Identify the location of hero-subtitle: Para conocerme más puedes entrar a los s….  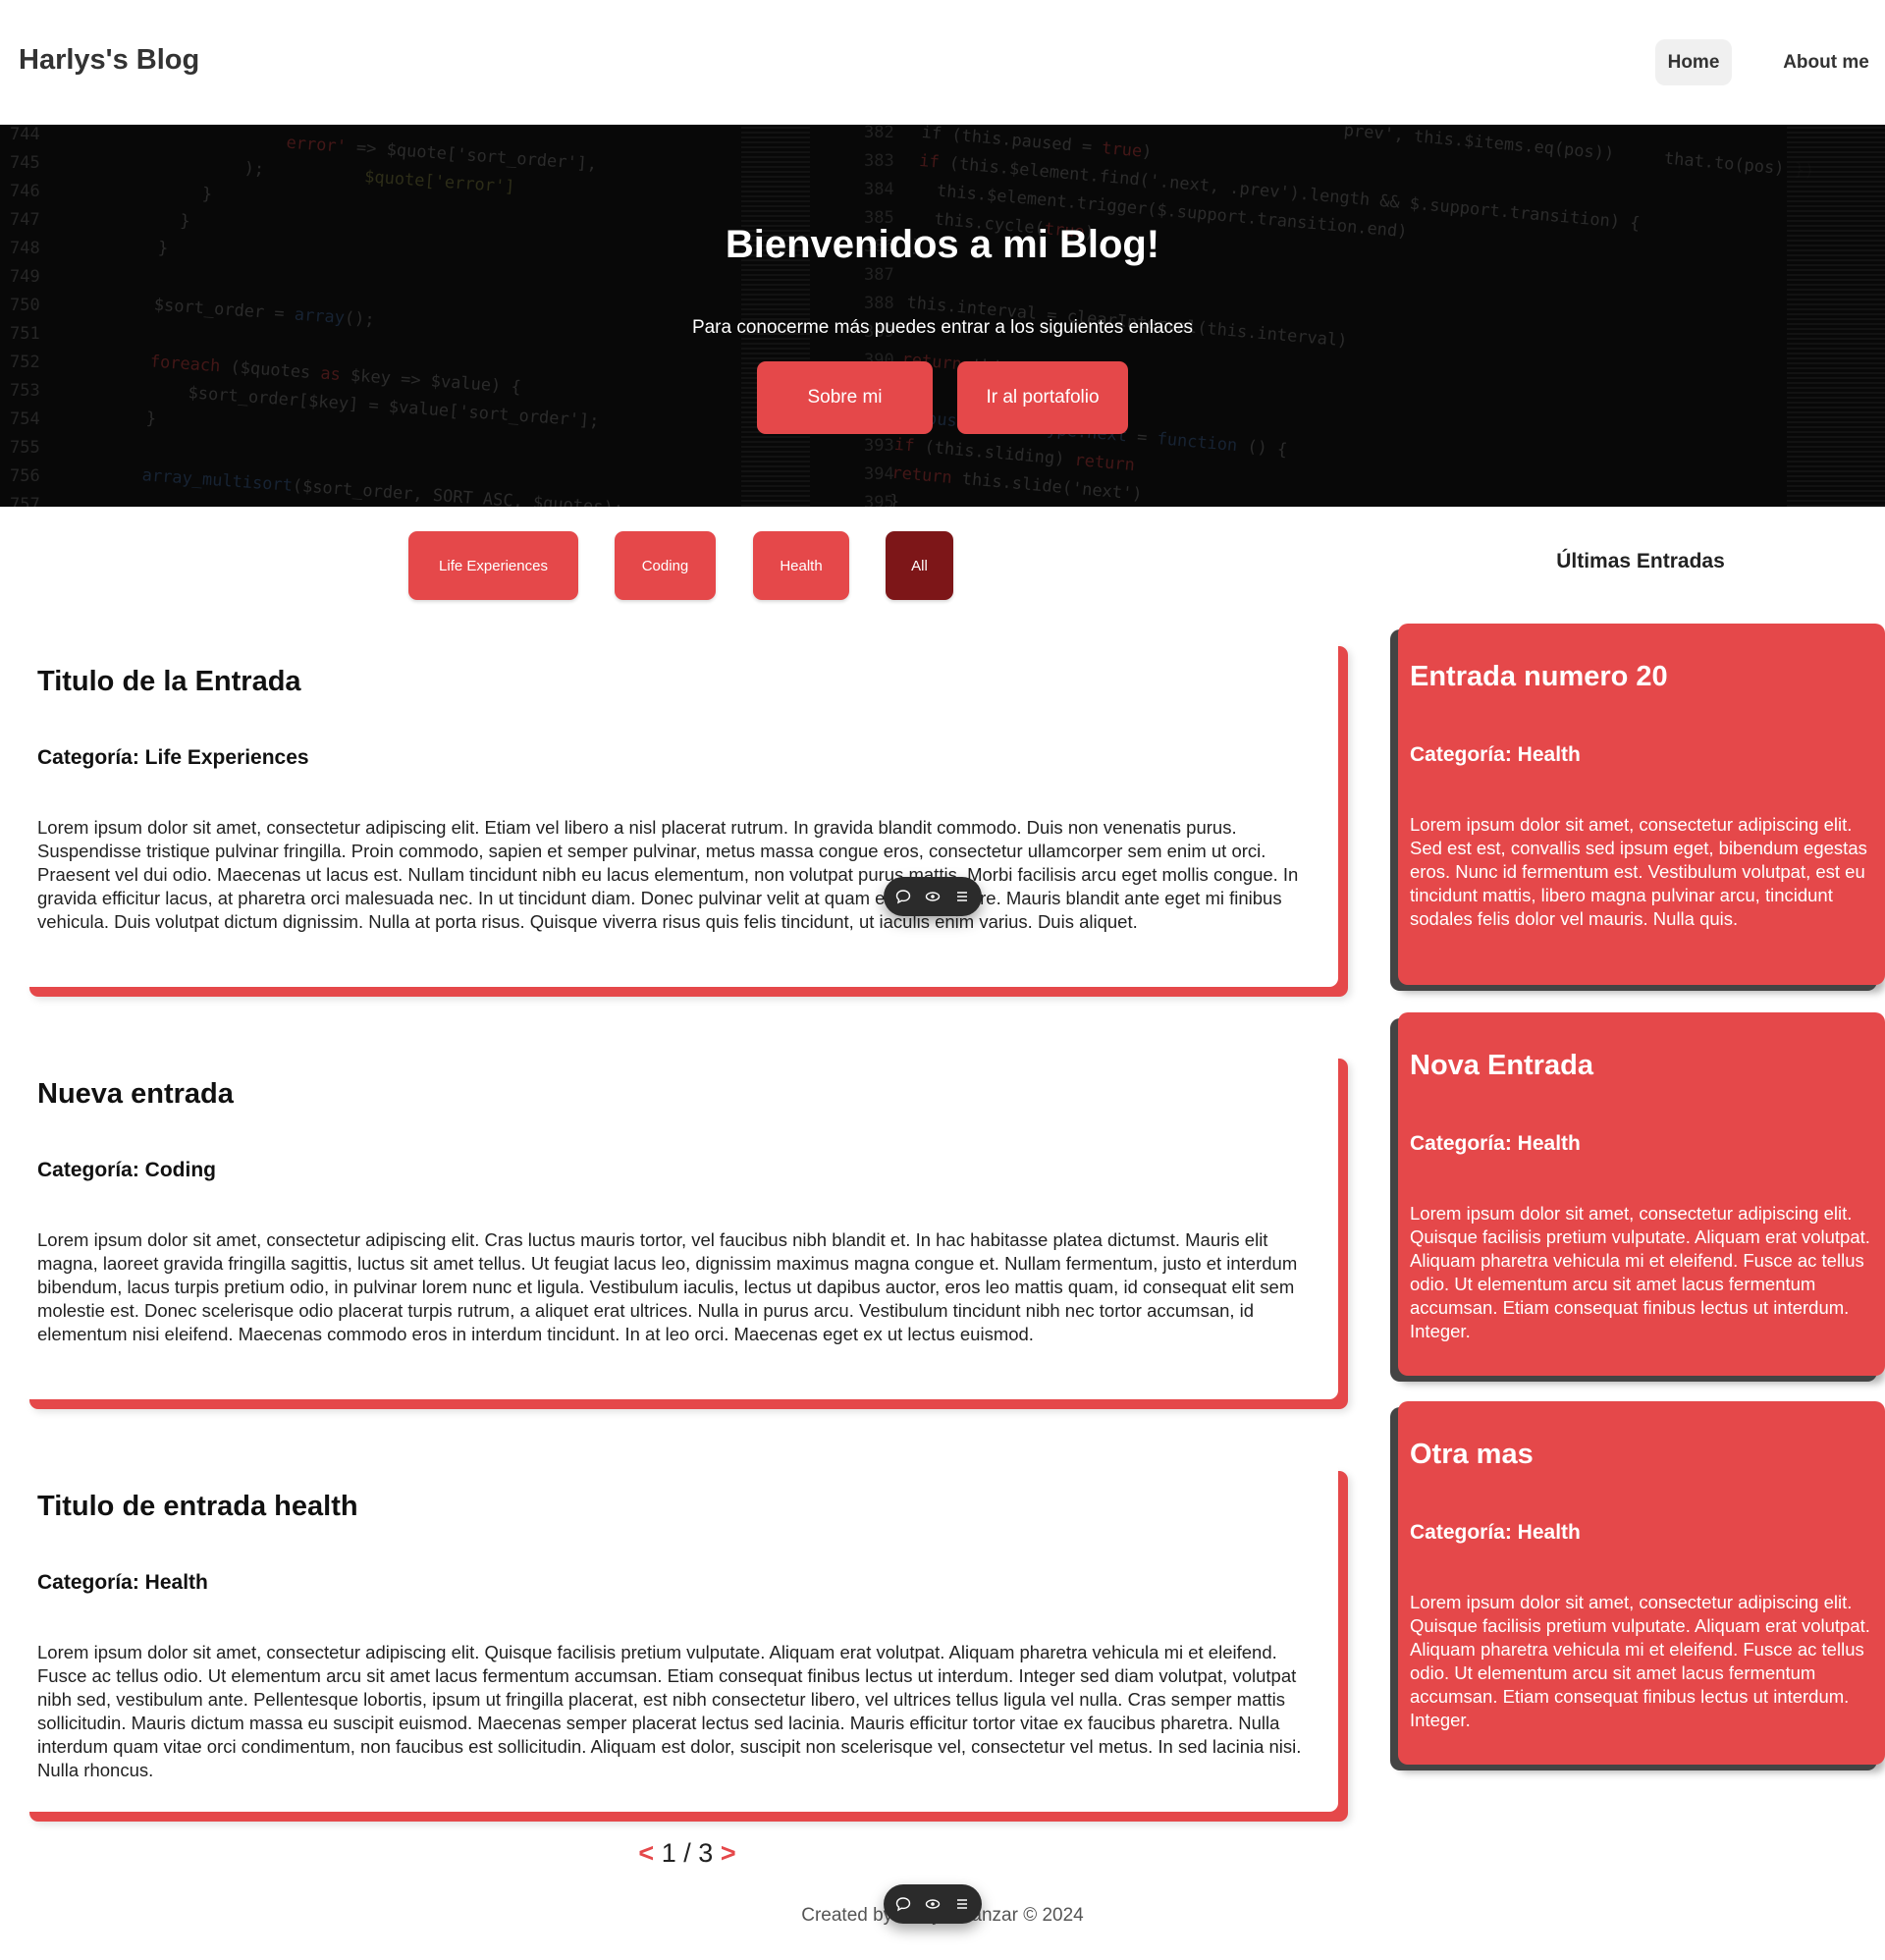
(942, 327).